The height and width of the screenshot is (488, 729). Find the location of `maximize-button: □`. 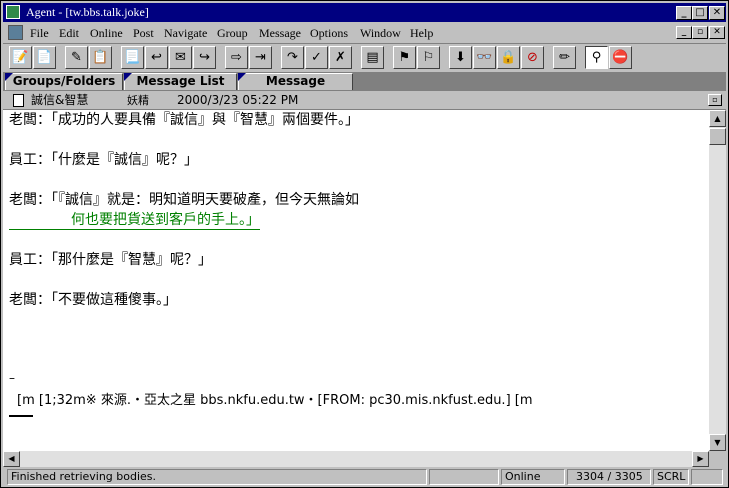

maximize-button: □ is located at coordinates (700, 13).